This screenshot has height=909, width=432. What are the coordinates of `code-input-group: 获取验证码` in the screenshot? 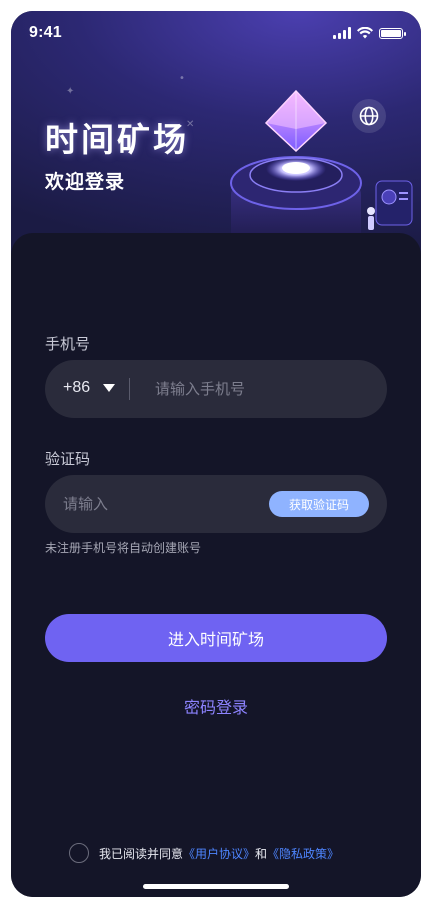 It's located at (216, 504).